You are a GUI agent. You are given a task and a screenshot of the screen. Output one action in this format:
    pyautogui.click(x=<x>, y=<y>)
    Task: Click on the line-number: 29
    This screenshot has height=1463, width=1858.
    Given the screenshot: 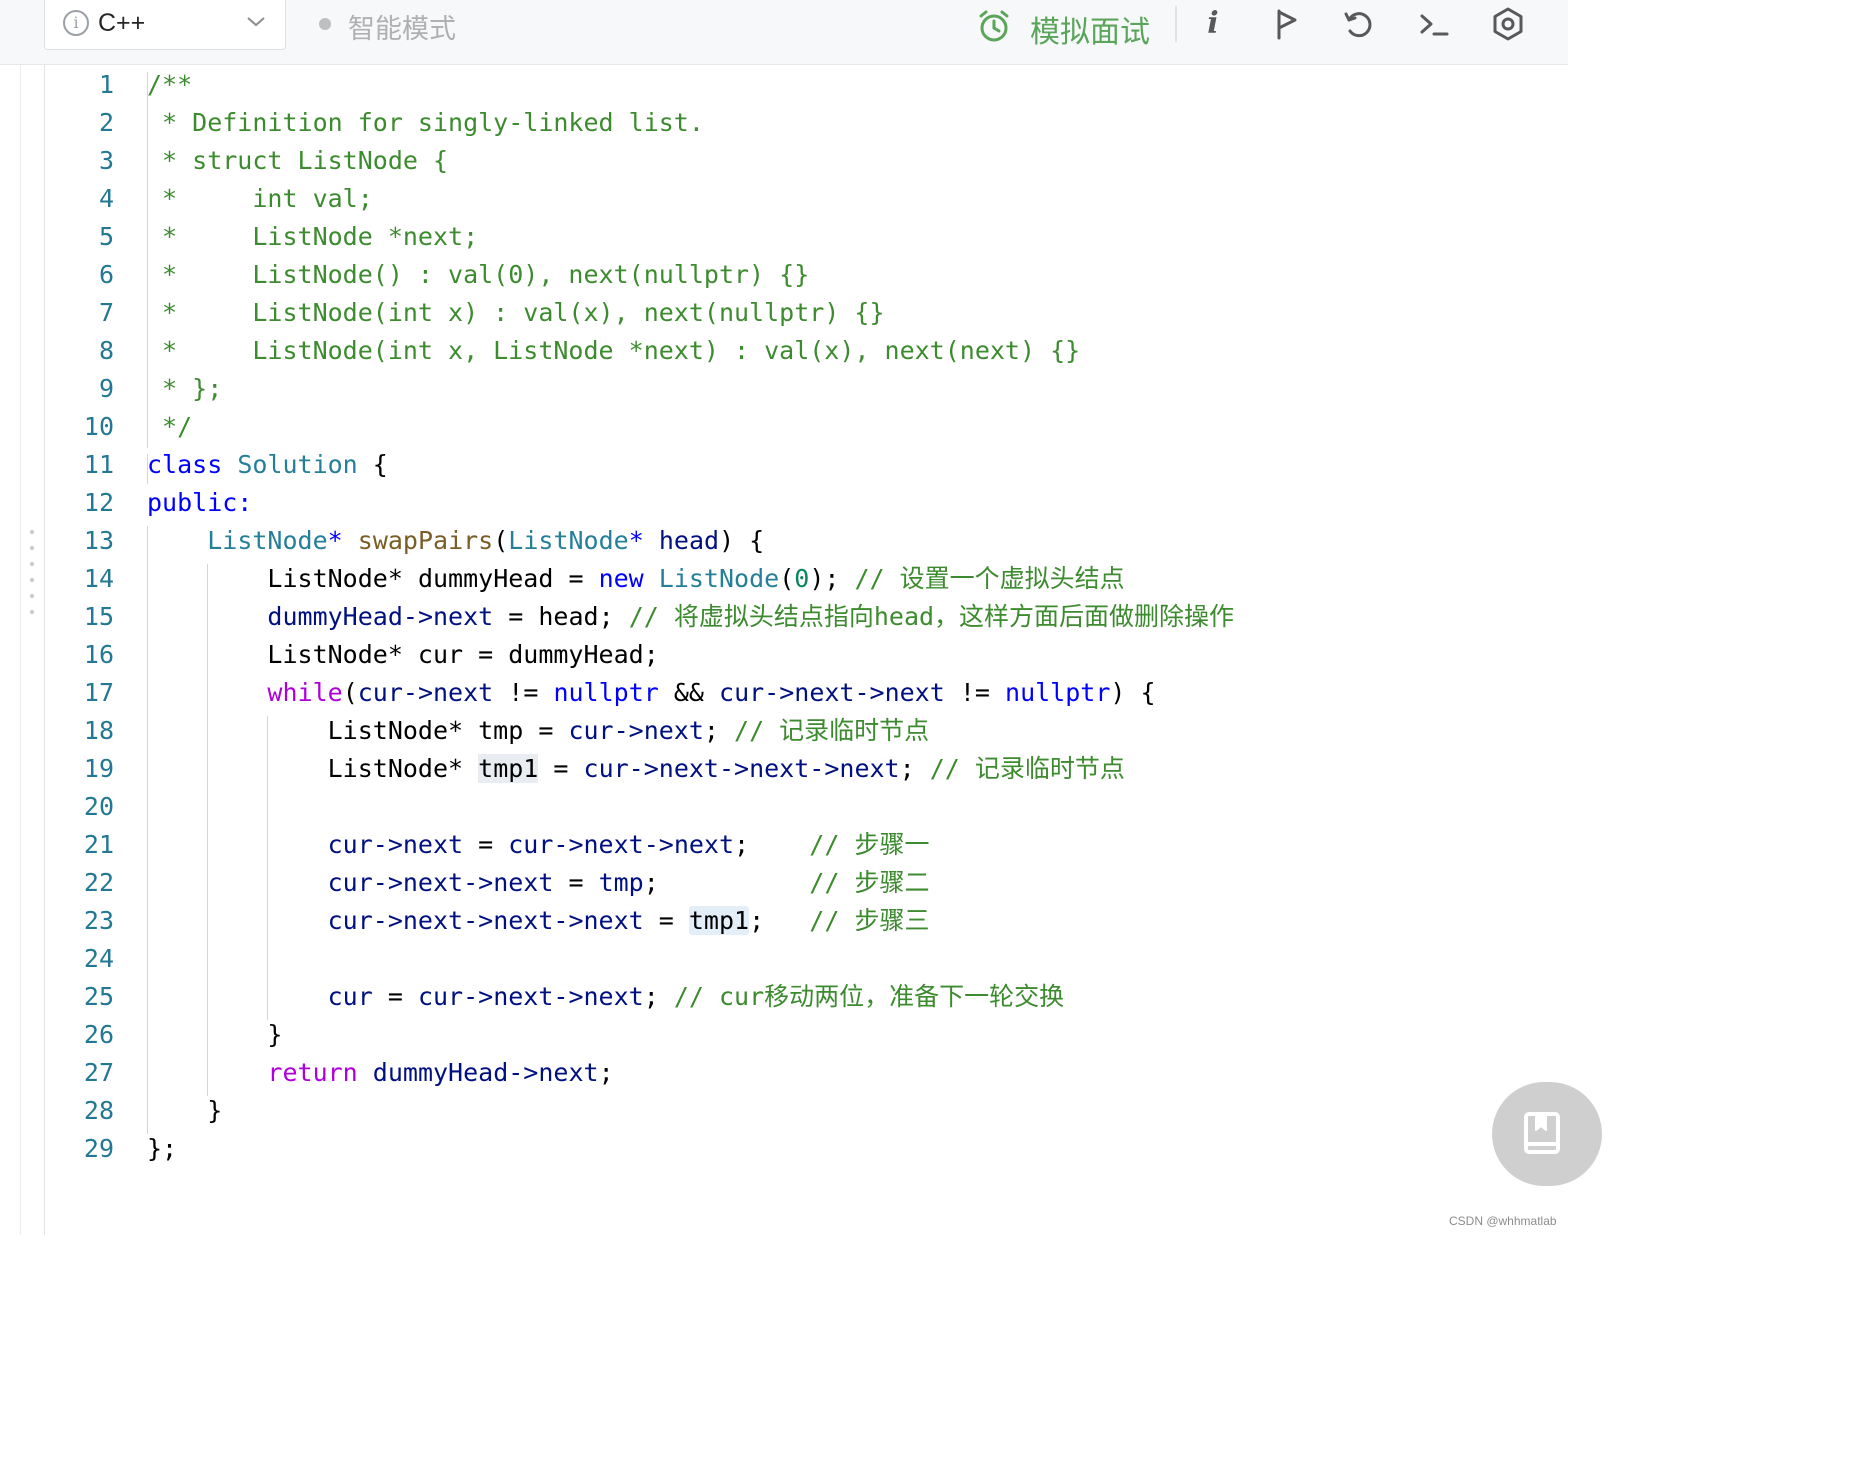 What is the action you would take?
    pyautogui.click(x=98, y=1148)
    